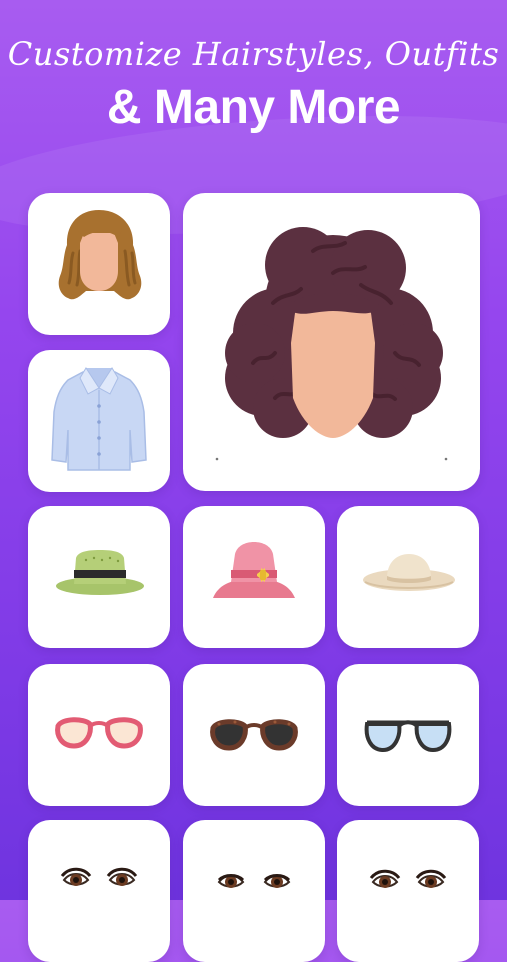 The width and height of the screenshot is (507, 962). I want to click on curly-dark-hair-icon, so click(331, 344).